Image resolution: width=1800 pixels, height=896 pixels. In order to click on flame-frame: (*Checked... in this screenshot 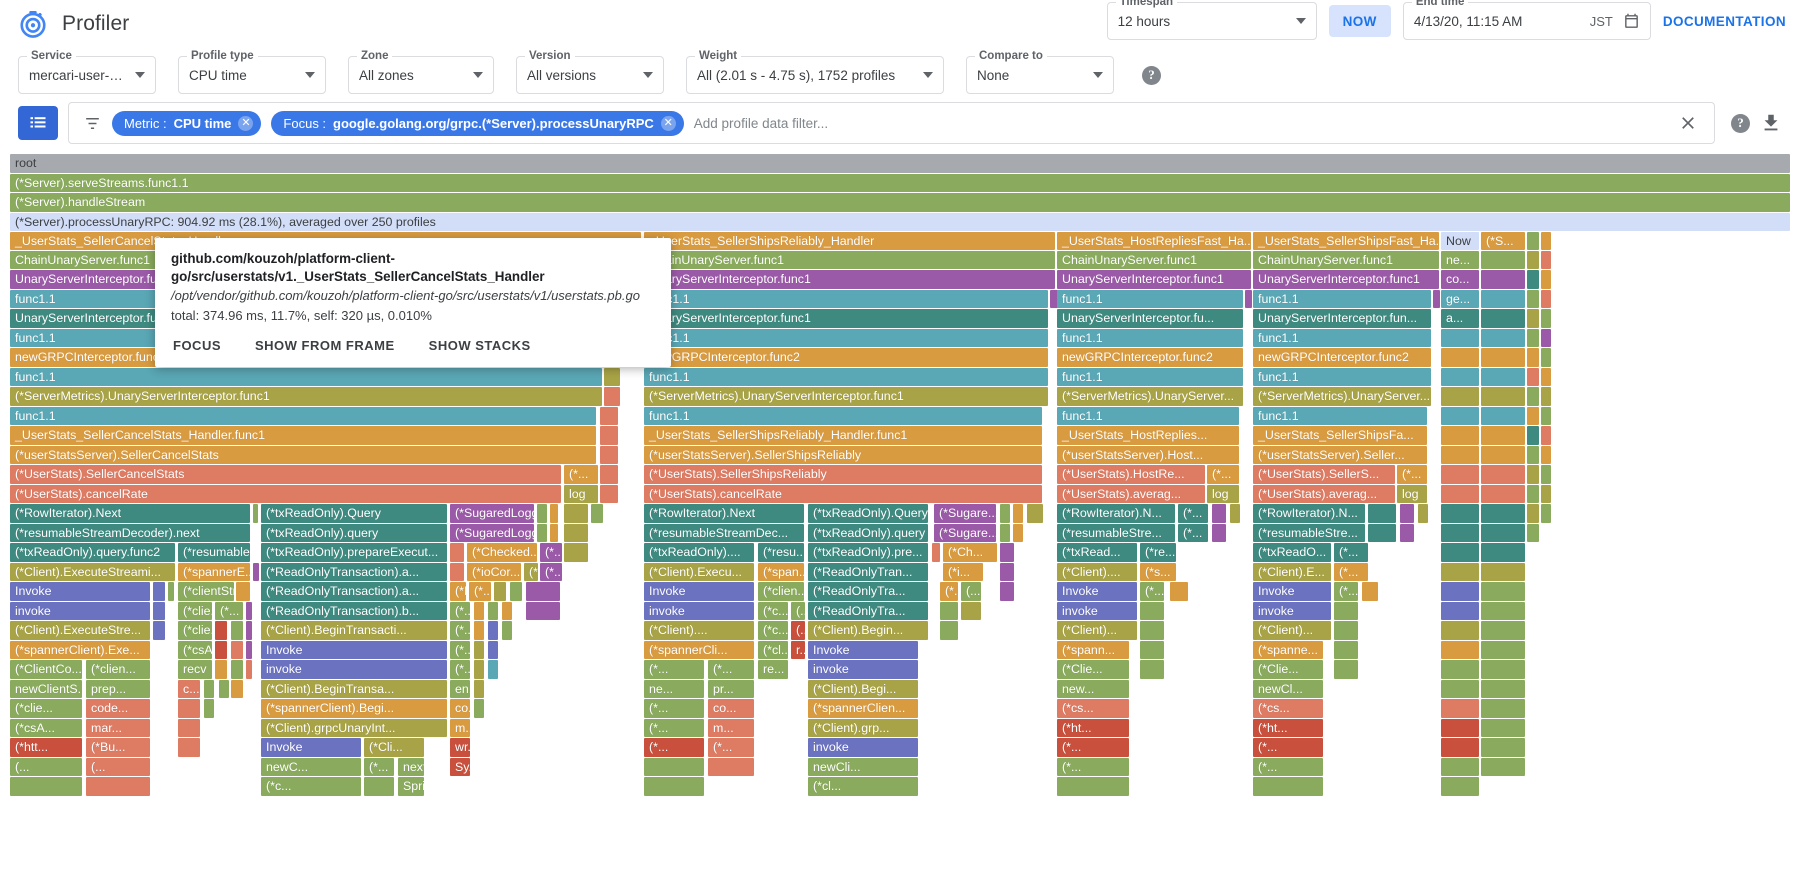, I will do `click(502, 552)`.